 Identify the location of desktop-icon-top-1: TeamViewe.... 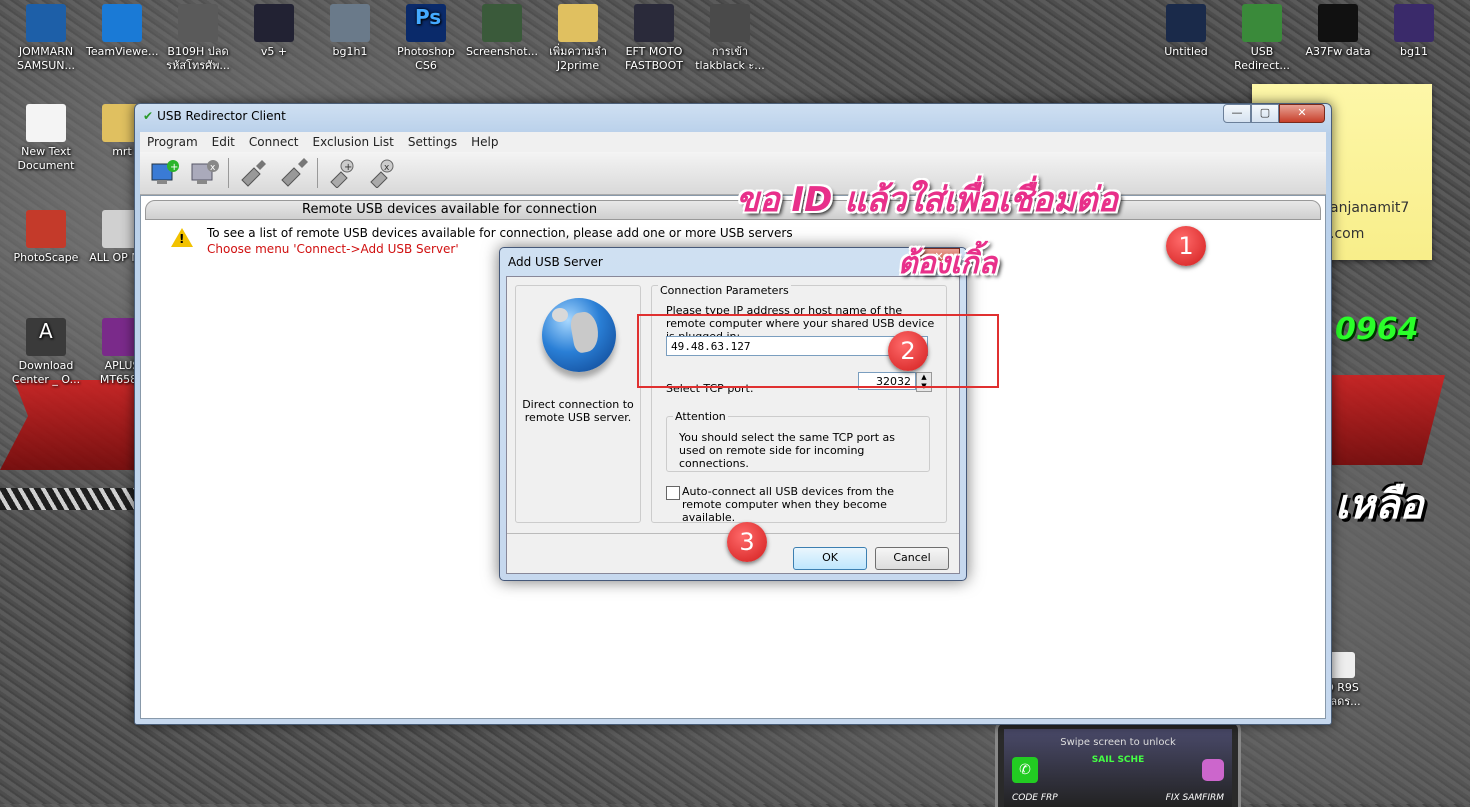
(122, 31).